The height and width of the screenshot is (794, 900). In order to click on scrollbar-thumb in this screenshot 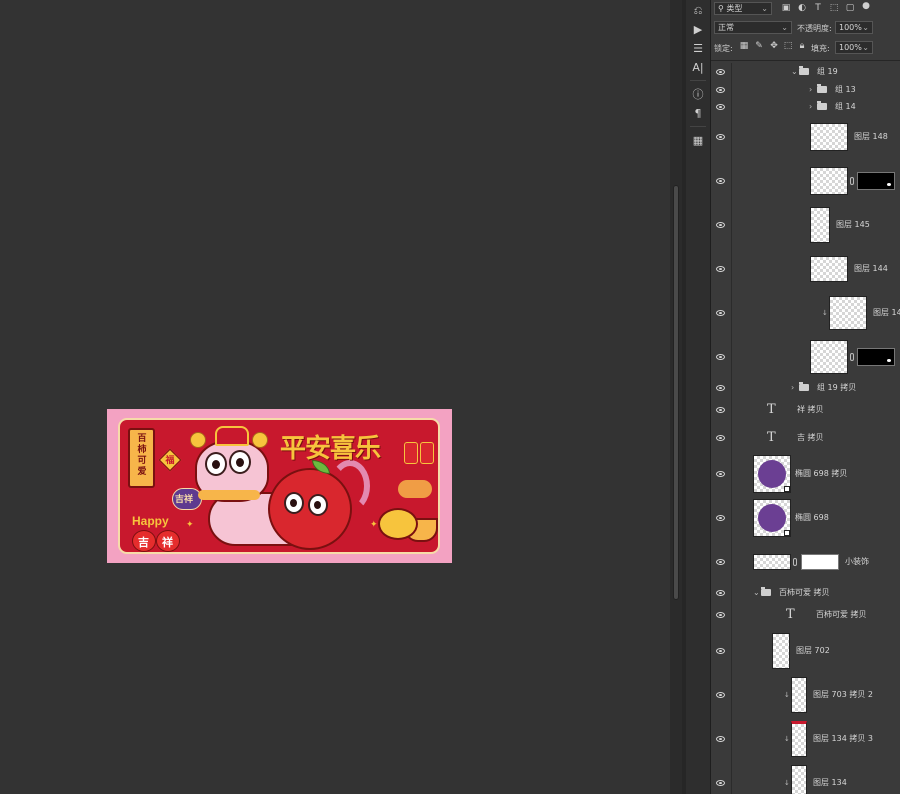, I will do `click(676, 392)`.